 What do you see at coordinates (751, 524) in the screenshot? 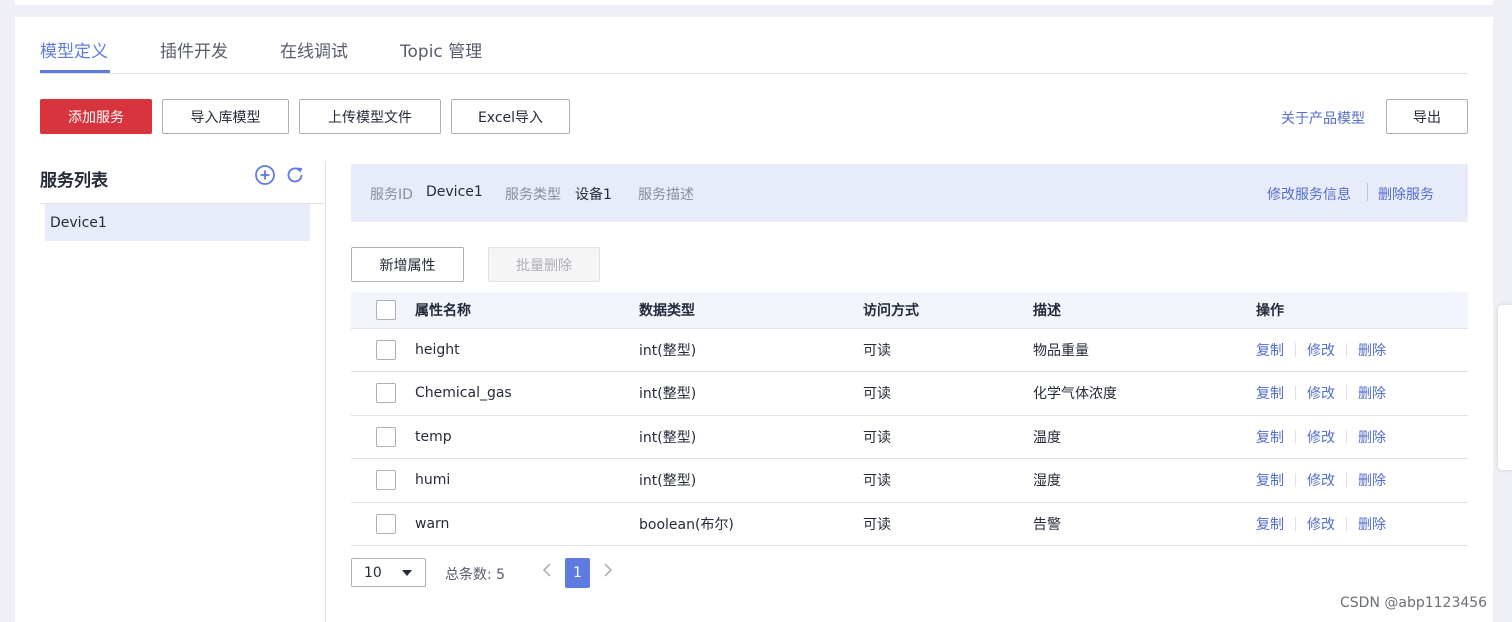
I see `data-type-cell: boolean(布尔)` at bounding box center [751, 524].